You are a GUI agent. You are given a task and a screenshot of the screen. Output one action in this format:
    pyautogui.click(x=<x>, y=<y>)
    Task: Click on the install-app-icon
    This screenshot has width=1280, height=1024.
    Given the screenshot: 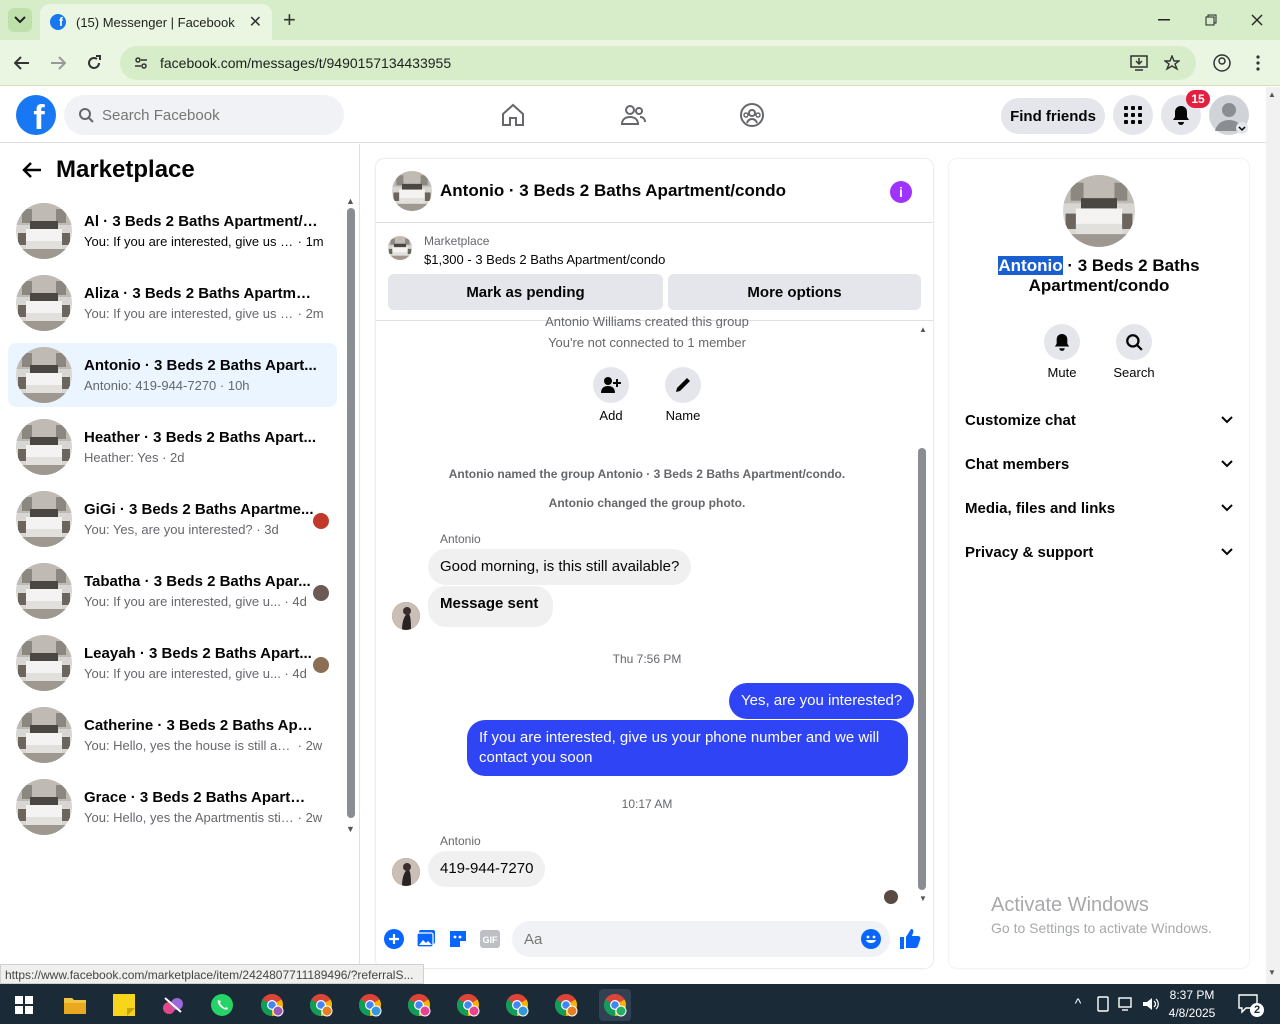 What is the action you would take?
    pyautogui.click(x=1139, y=63)
    